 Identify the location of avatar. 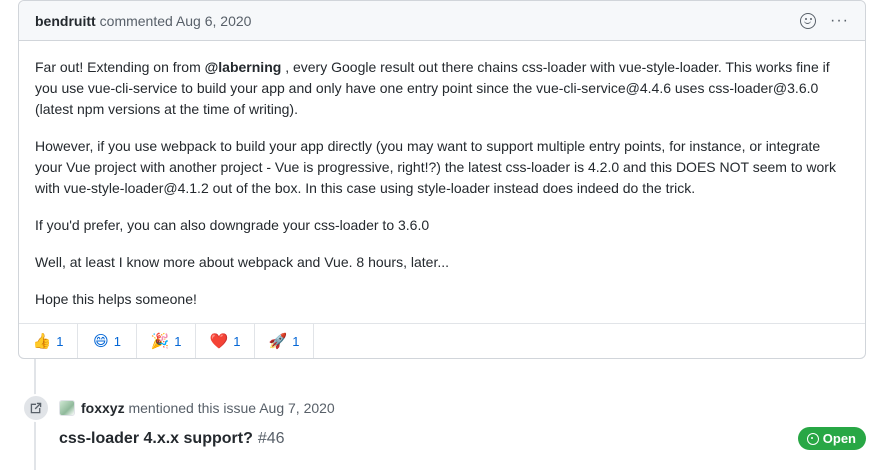
(67, 408).